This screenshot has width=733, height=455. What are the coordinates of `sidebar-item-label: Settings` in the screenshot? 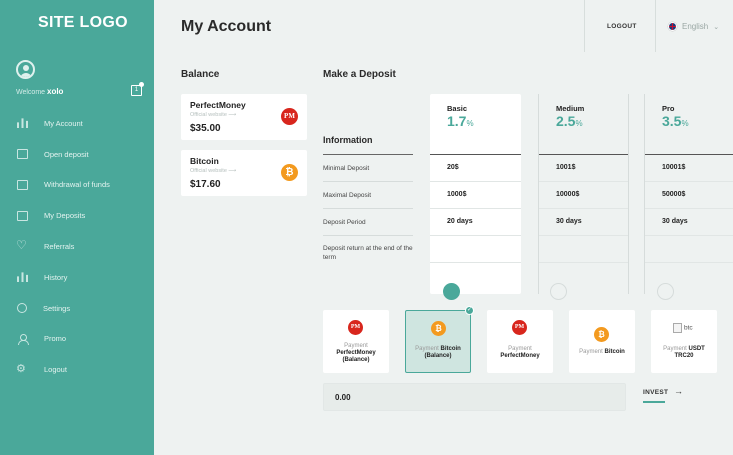 It's located at (57, 308).